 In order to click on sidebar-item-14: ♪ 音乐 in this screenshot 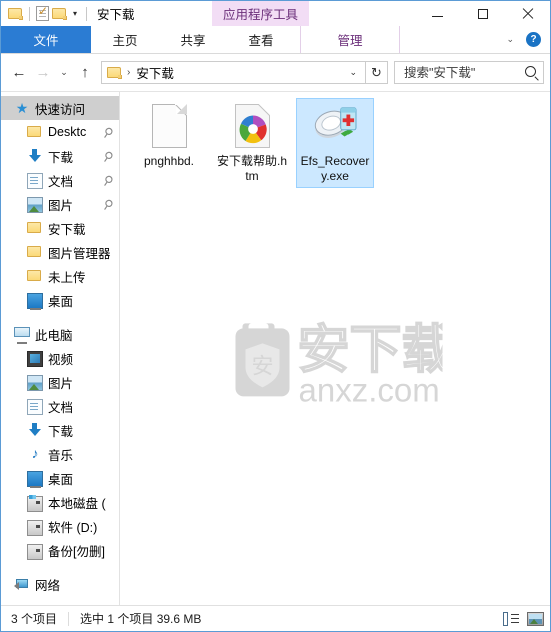, I will do `click(60, 454)`.